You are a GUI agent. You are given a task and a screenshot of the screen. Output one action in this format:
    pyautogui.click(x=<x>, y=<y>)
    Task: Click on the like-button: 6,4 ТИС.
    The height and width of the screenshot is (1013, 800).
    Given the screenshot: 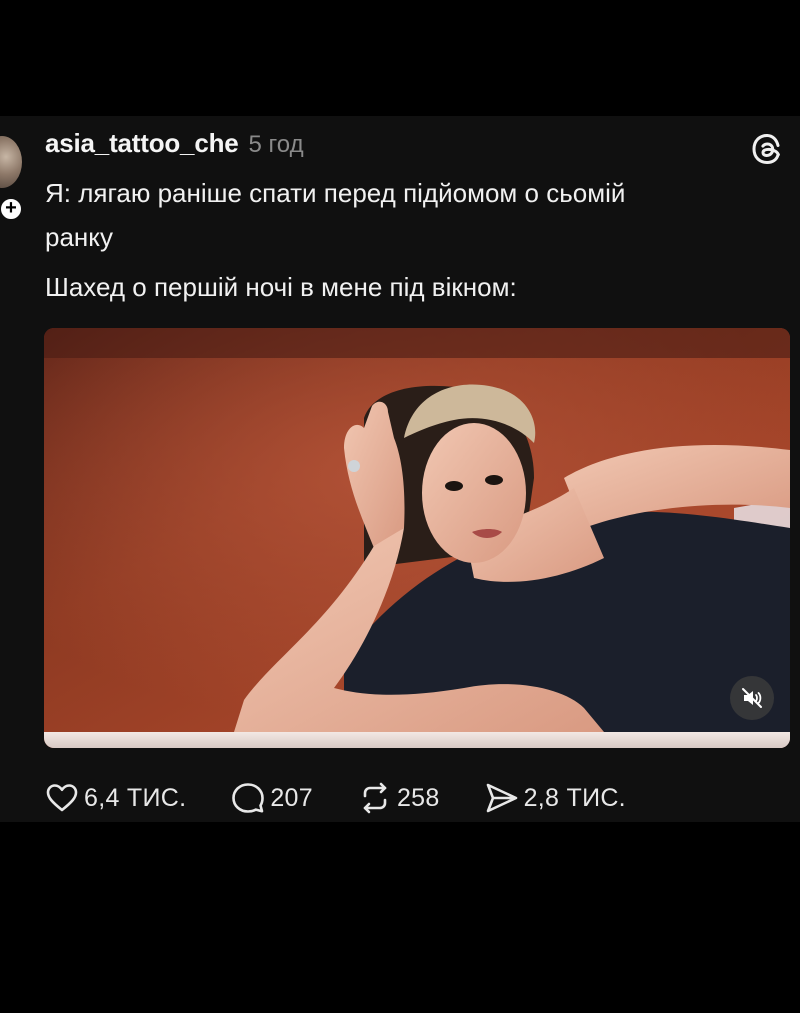 What is the action you would take?
    pyautogui.click(x=115, y=798)
    